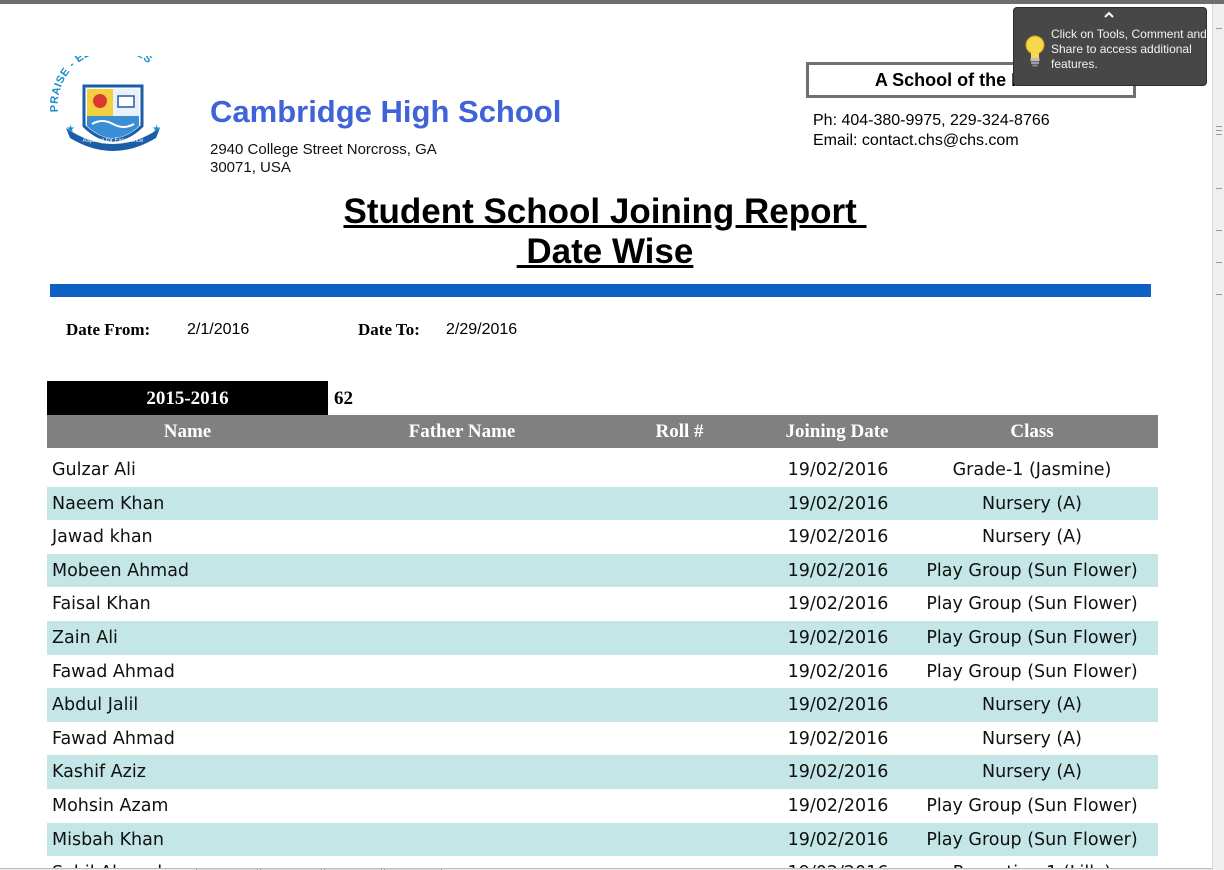  I want to click on student-name-cell: Gulzar Ali, so click(94, 470).